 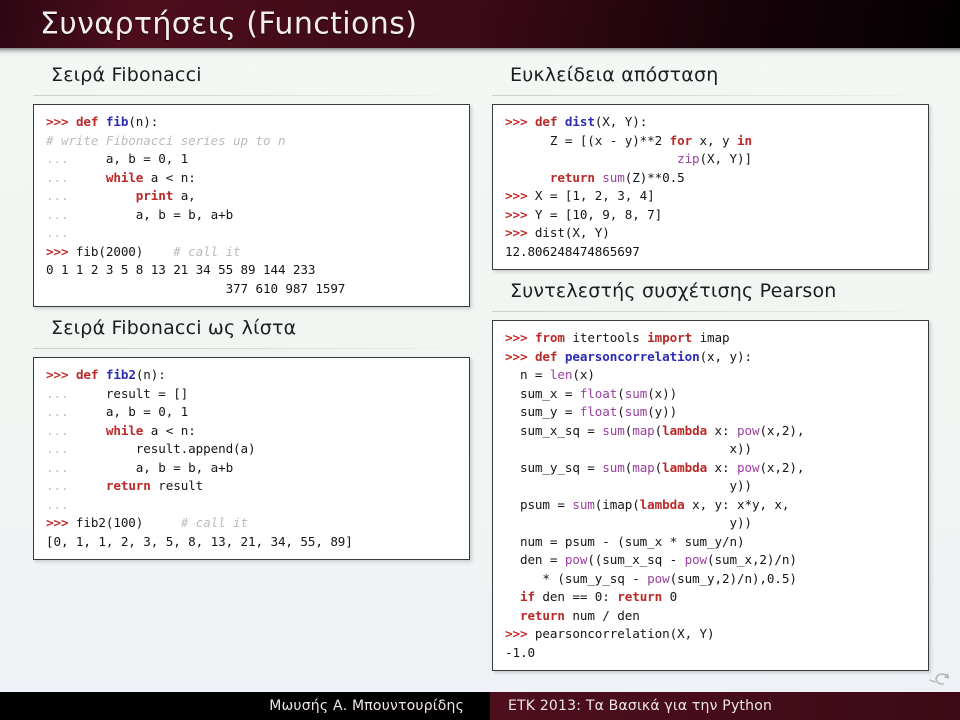 What do you see at coordinates (711, 337) in the screenshot?
I see `code-token-plain: imap` at bounding box center [711, 337].